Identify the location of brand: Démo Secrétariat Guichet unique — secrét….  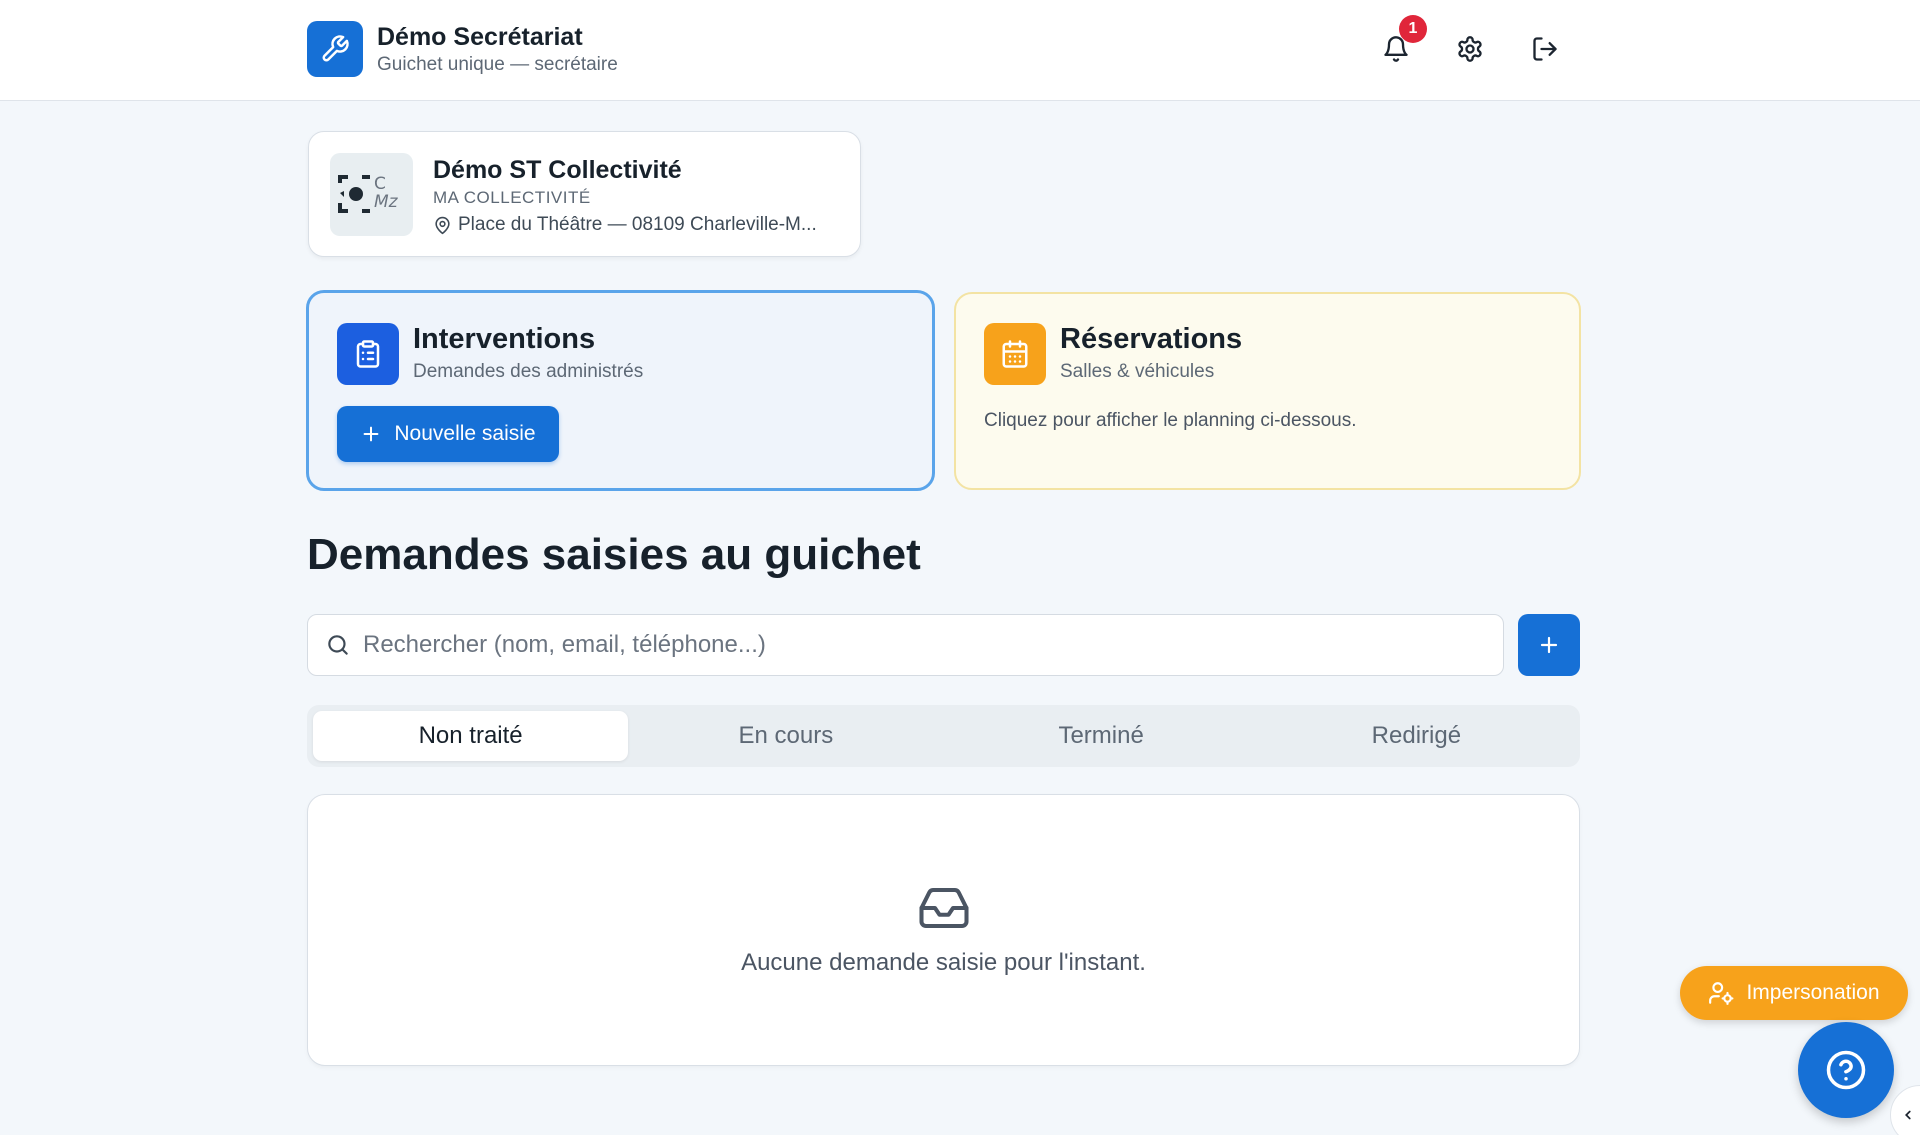
(462, 49).